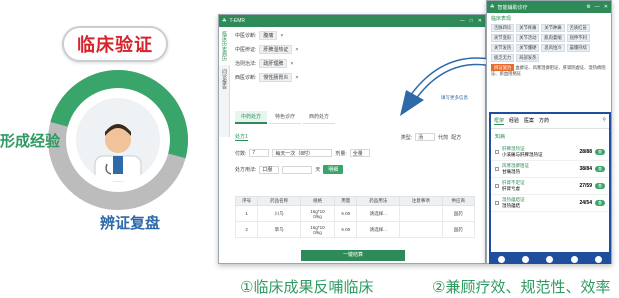 The height and width of the screenshot is (298, 619). I want to click on rx-header-row: 处方1 类型: 汤 代煎 配方, so click(348, 137).